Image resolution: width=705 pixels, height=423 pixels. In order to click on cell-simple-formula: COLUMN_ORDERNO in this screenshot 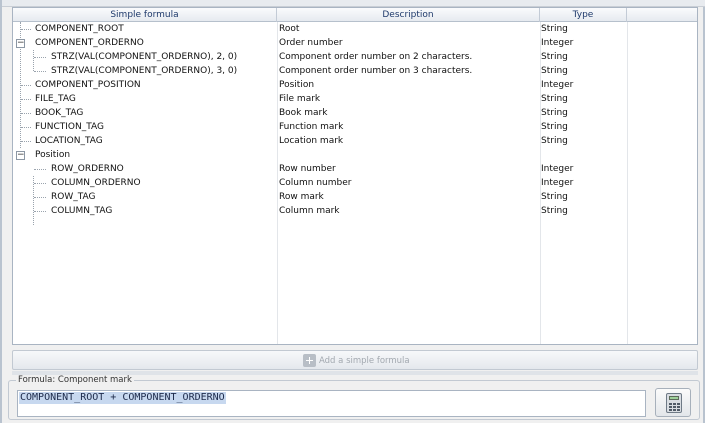, I will do `click(96, 183)`.